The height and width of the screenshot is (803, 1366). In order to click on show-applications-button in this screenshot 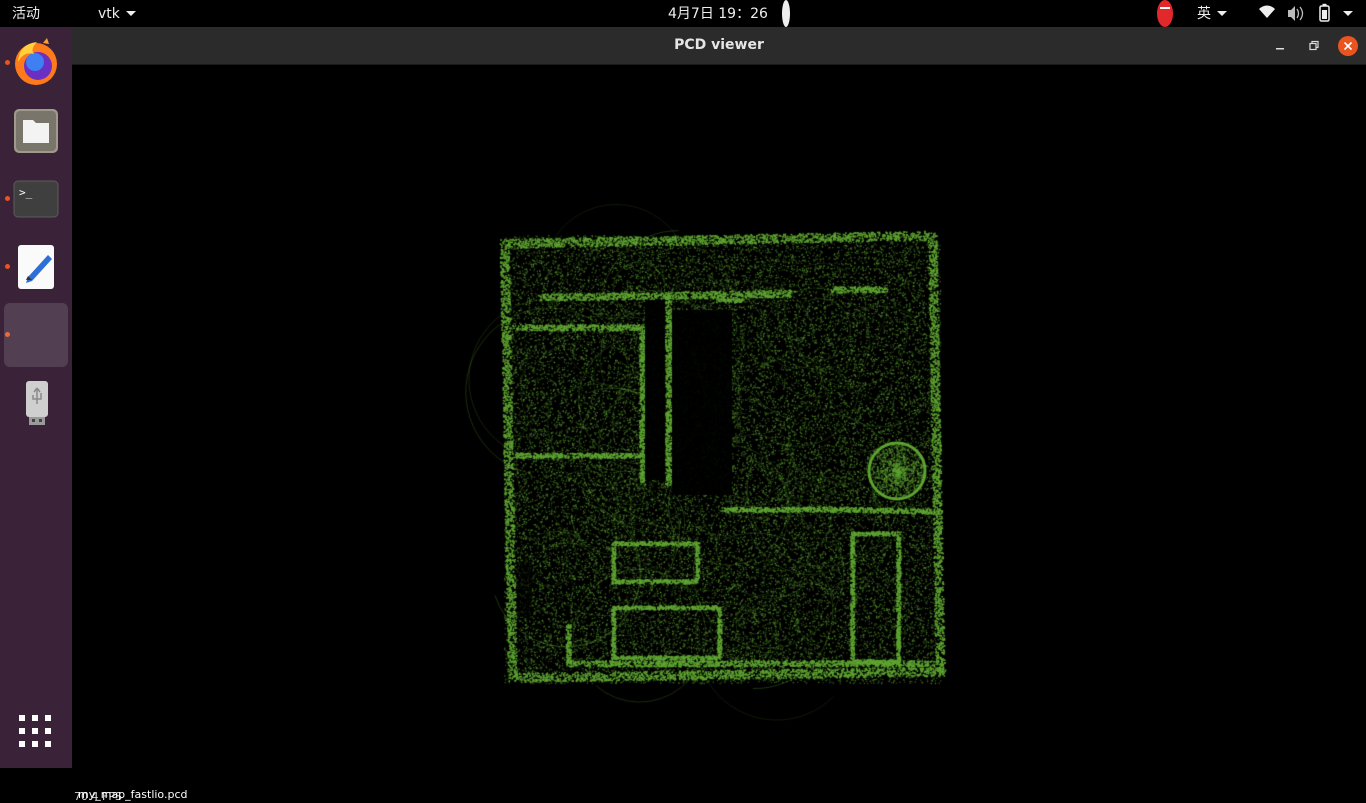, I will do `click(36, 732)`.